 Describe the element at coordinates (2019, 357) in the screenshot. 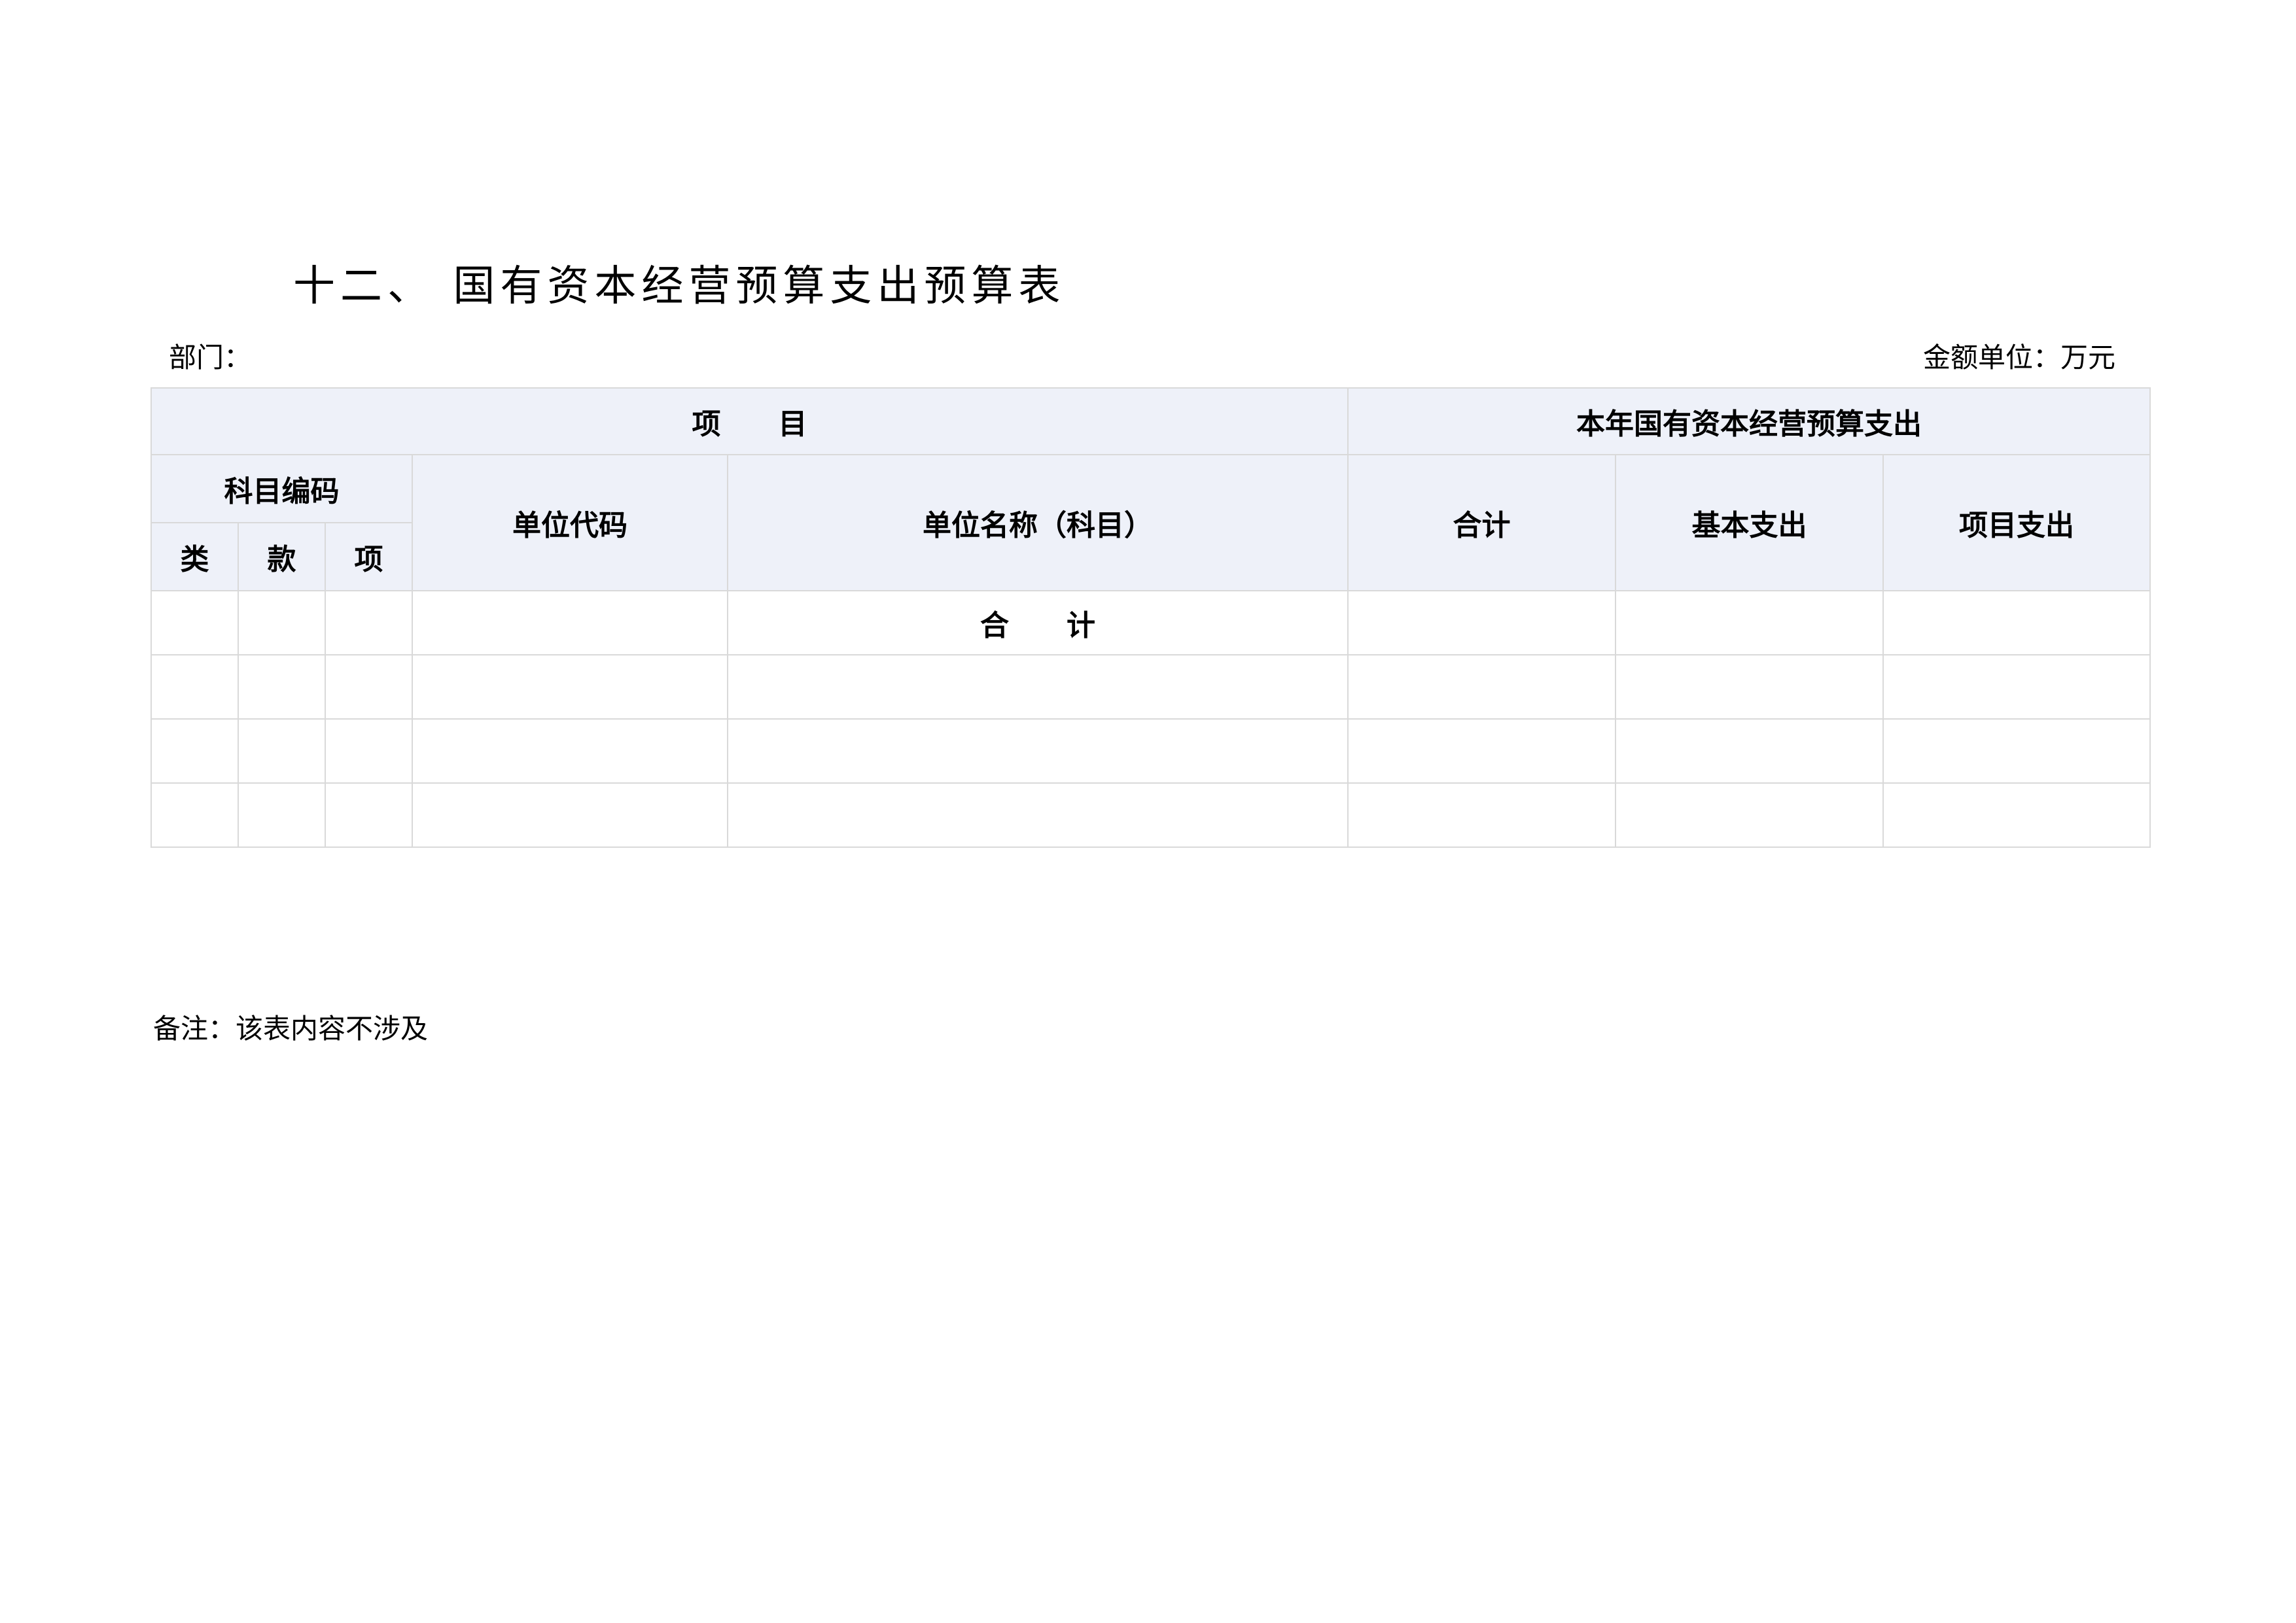

I see `amount-unit-label: 金额单位：万元` at that location.